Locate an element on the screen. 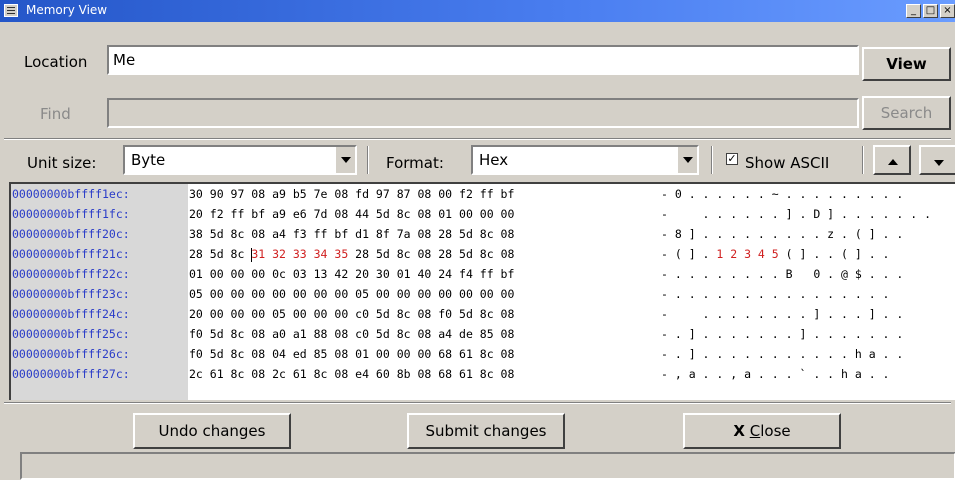 The width and height of the screenshot is (955, 480). ascii-text: - 0 . . . . . . ~ . . . . . . . . . is located at coordinates (782, 194).